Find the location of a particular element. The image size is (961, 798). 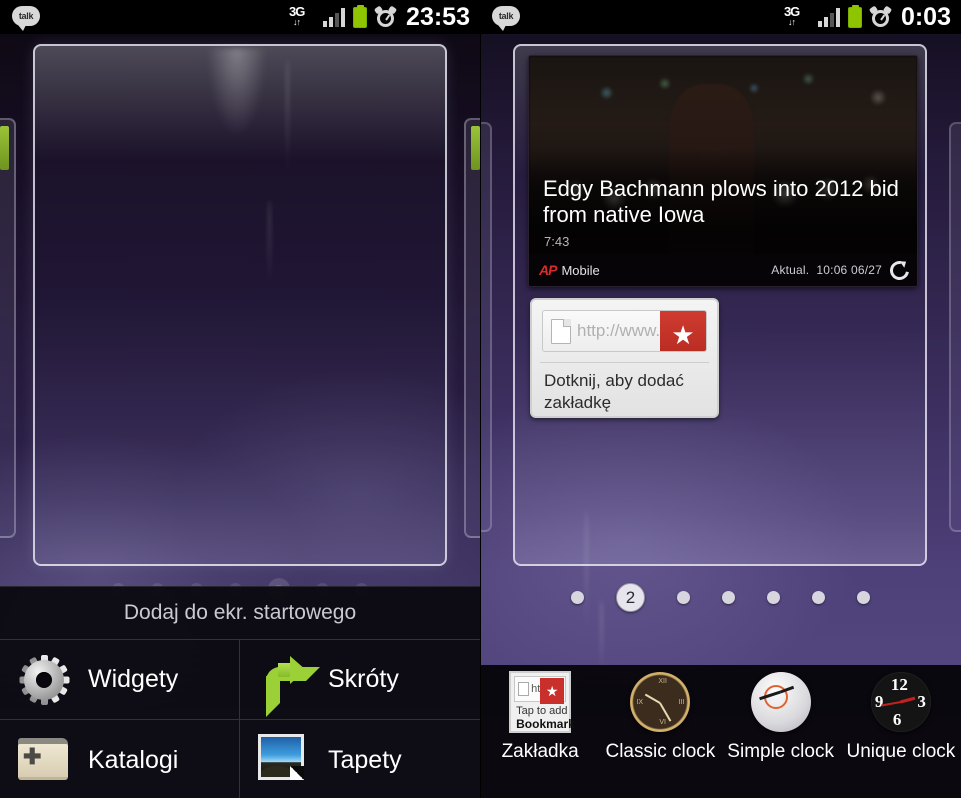

bookmark-url-row: http://www. ★ is located at coordinates (624, 331).